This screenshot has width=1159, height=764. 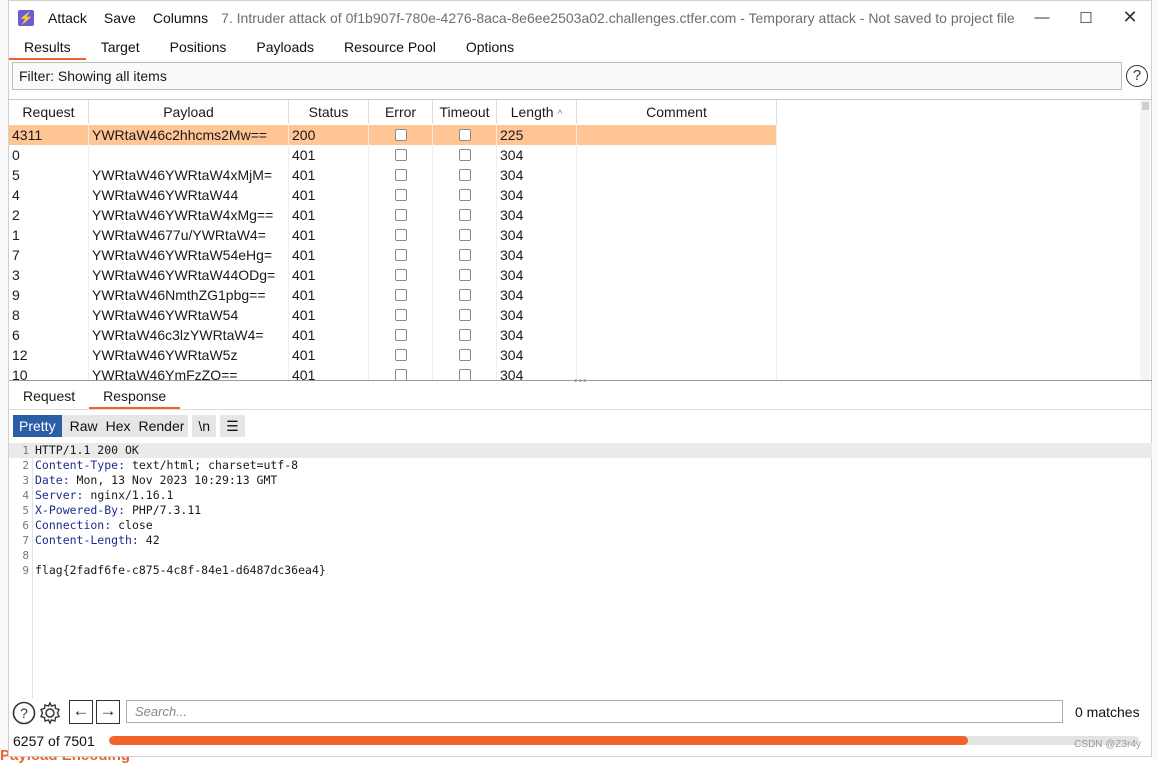 I want to click on code-line: 2 Content-Type: text/html; charset=utf-8, so click(x=580, y=465).